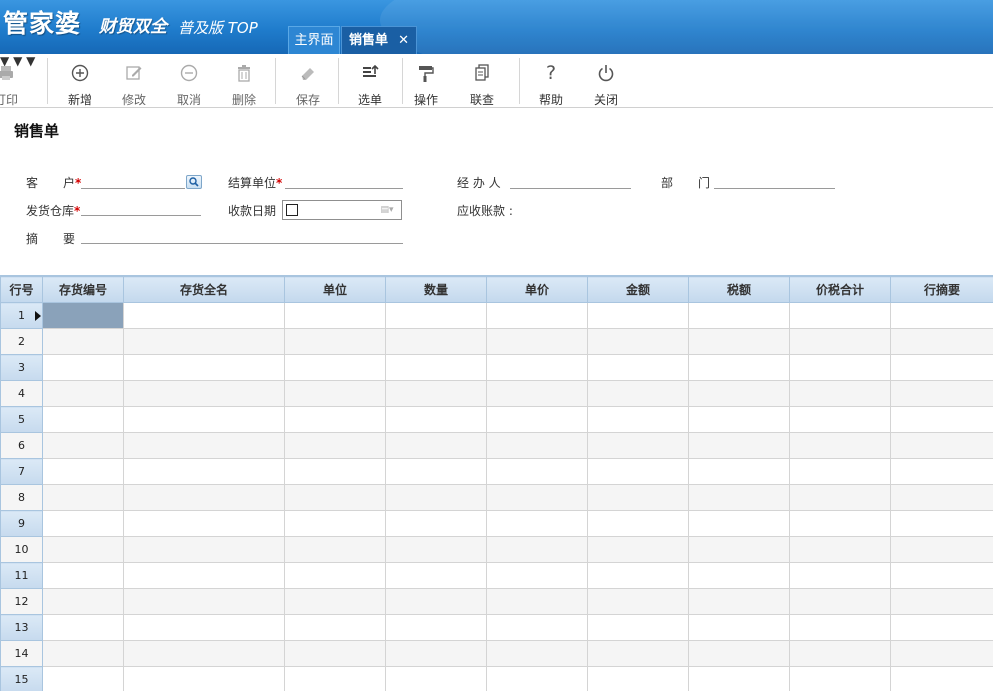  Describe the element at coordinates (482, 81) in the screenshot. I see `link-query-button: 联查` at that location.